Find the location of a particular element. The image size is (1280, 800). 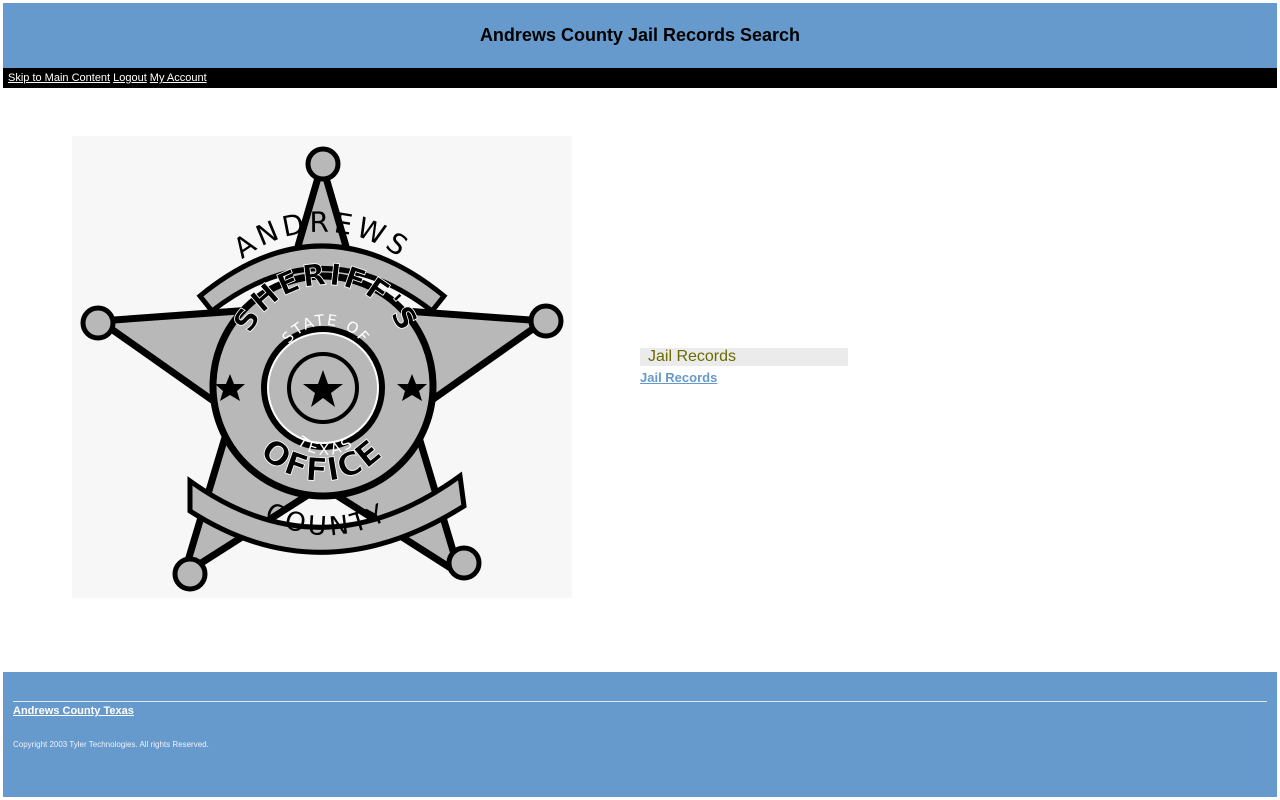

jail-records-link: Jail Records is located at coordinates (678, 377).